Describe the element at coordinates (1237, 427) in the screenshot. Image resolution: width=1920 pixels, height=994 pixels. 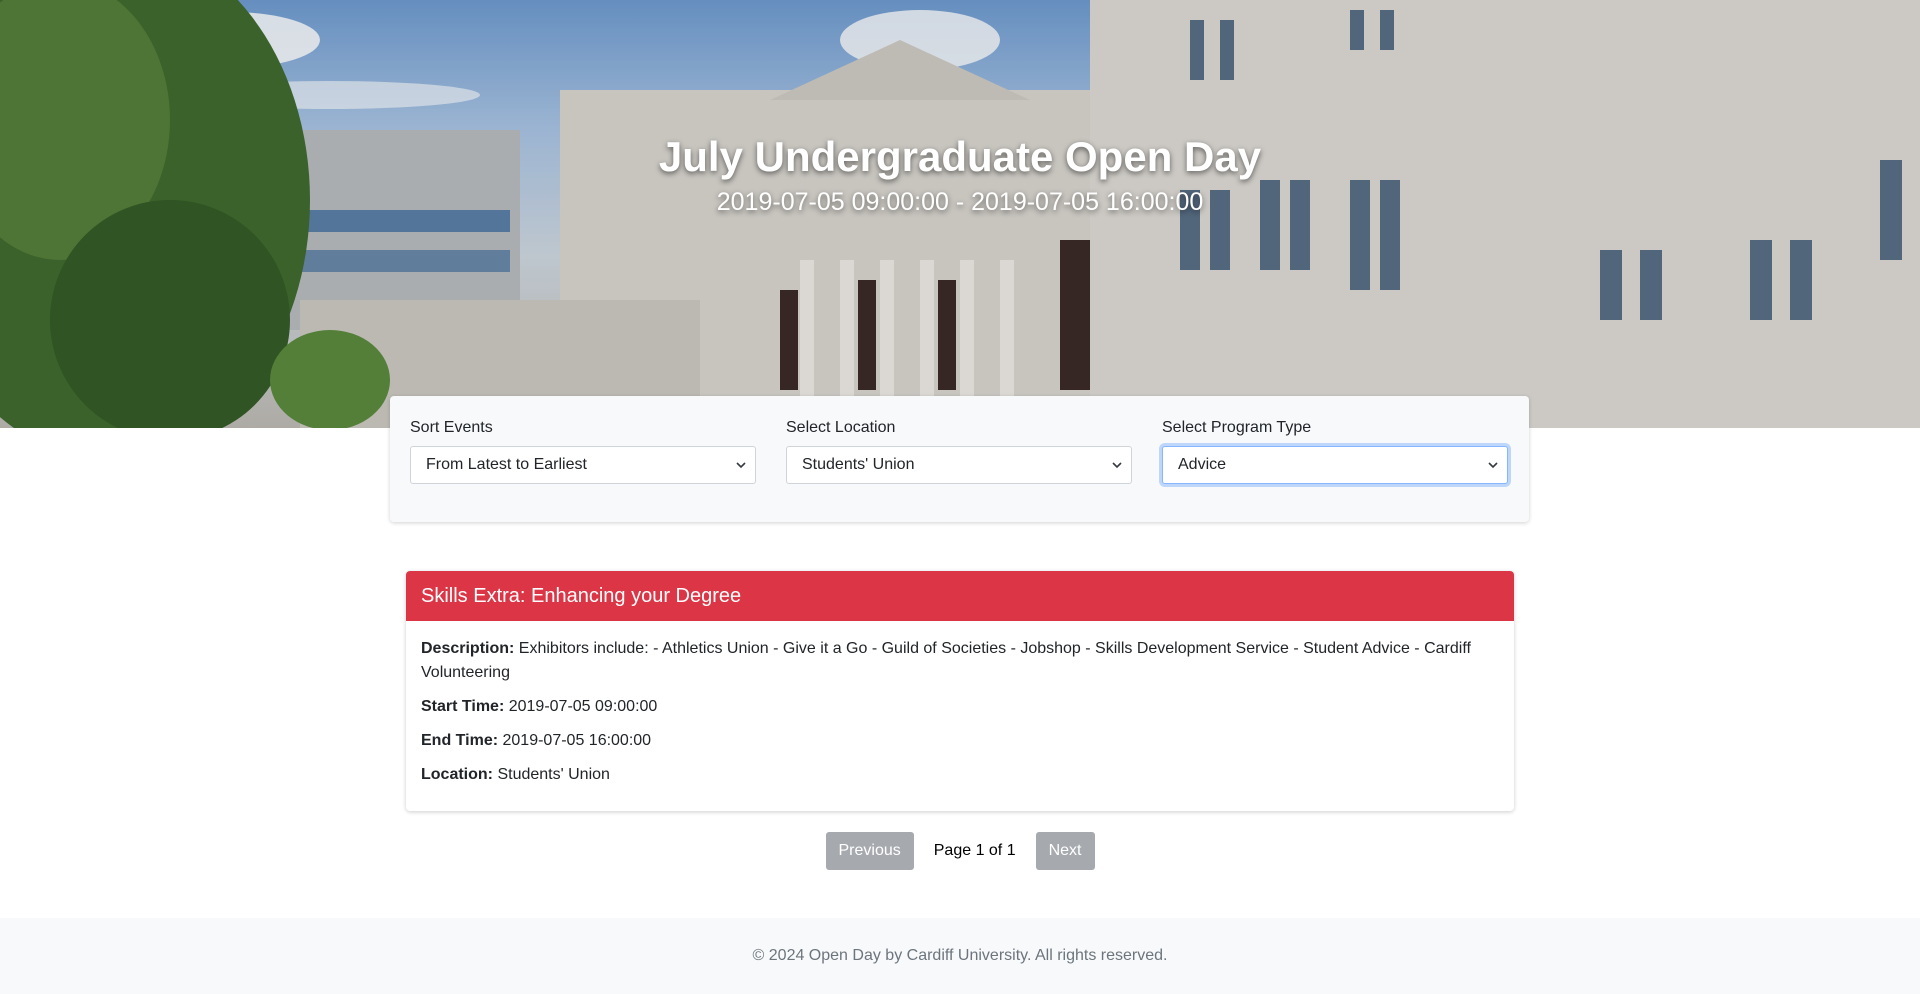
I see `program-label: Select Program Type` at that location.